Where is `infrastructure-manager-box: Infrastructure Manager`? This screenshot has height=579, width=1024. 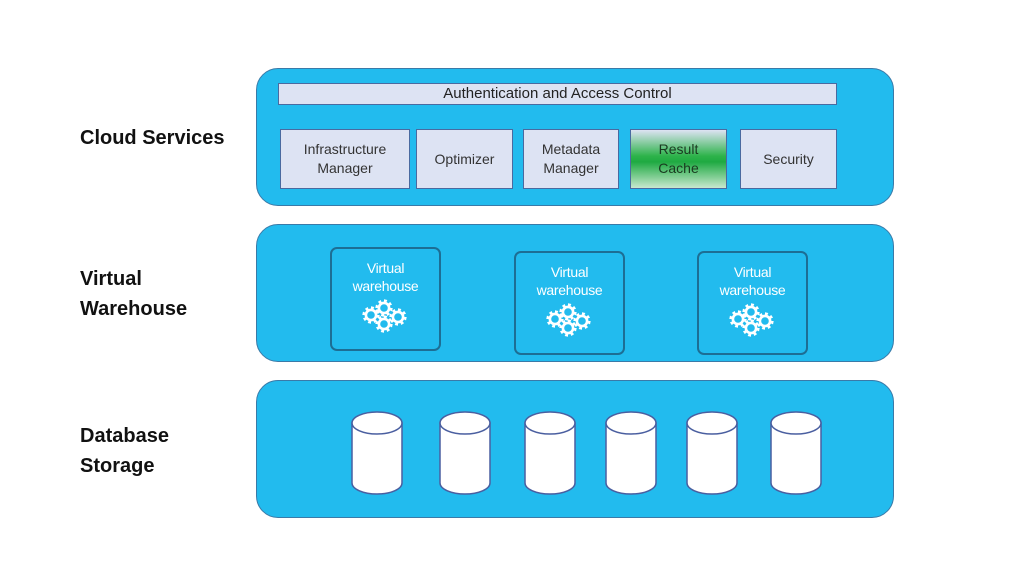 infrastructure-manager-box: Infrastructure Manager is located at coordinates (345, 159).